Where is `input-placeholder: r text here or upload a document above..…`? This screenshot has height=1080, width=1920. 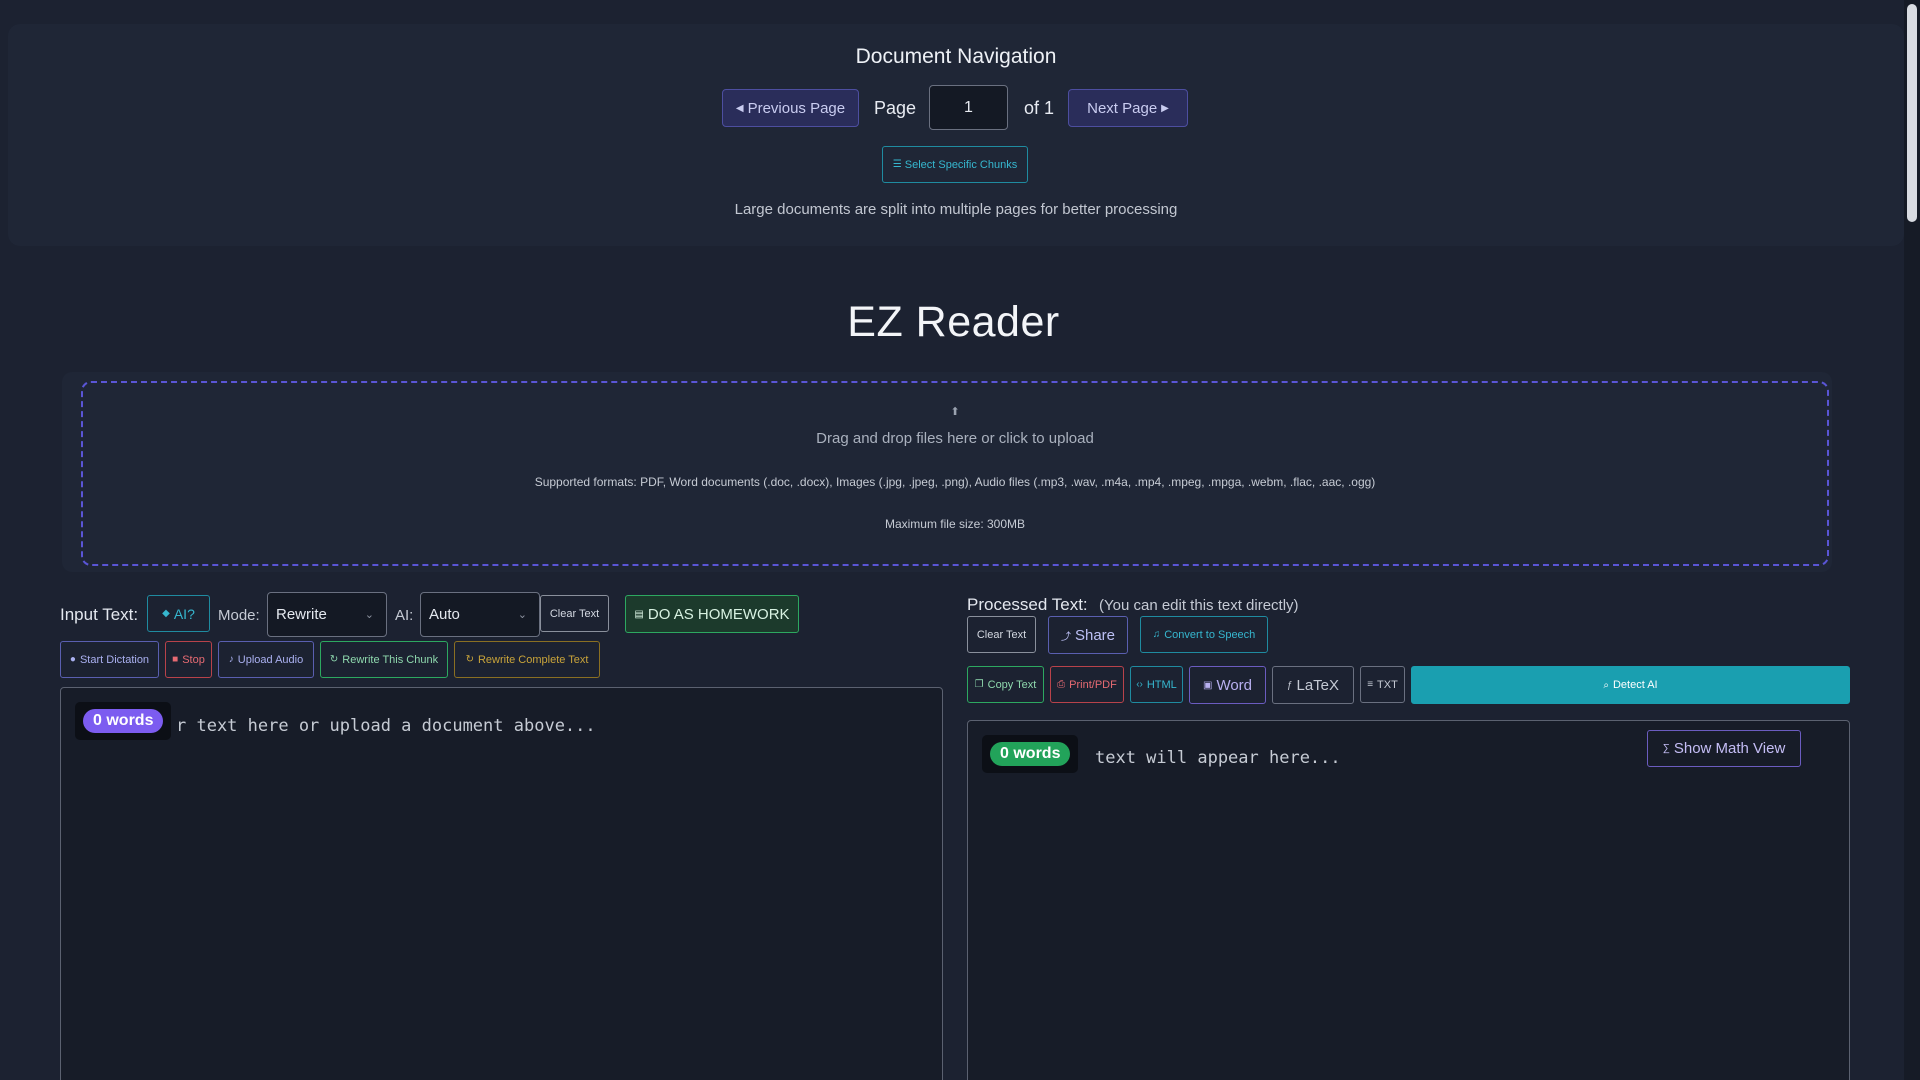
input-placeholder: r text here or upload a document above..… is located at coordinates (386, 726).